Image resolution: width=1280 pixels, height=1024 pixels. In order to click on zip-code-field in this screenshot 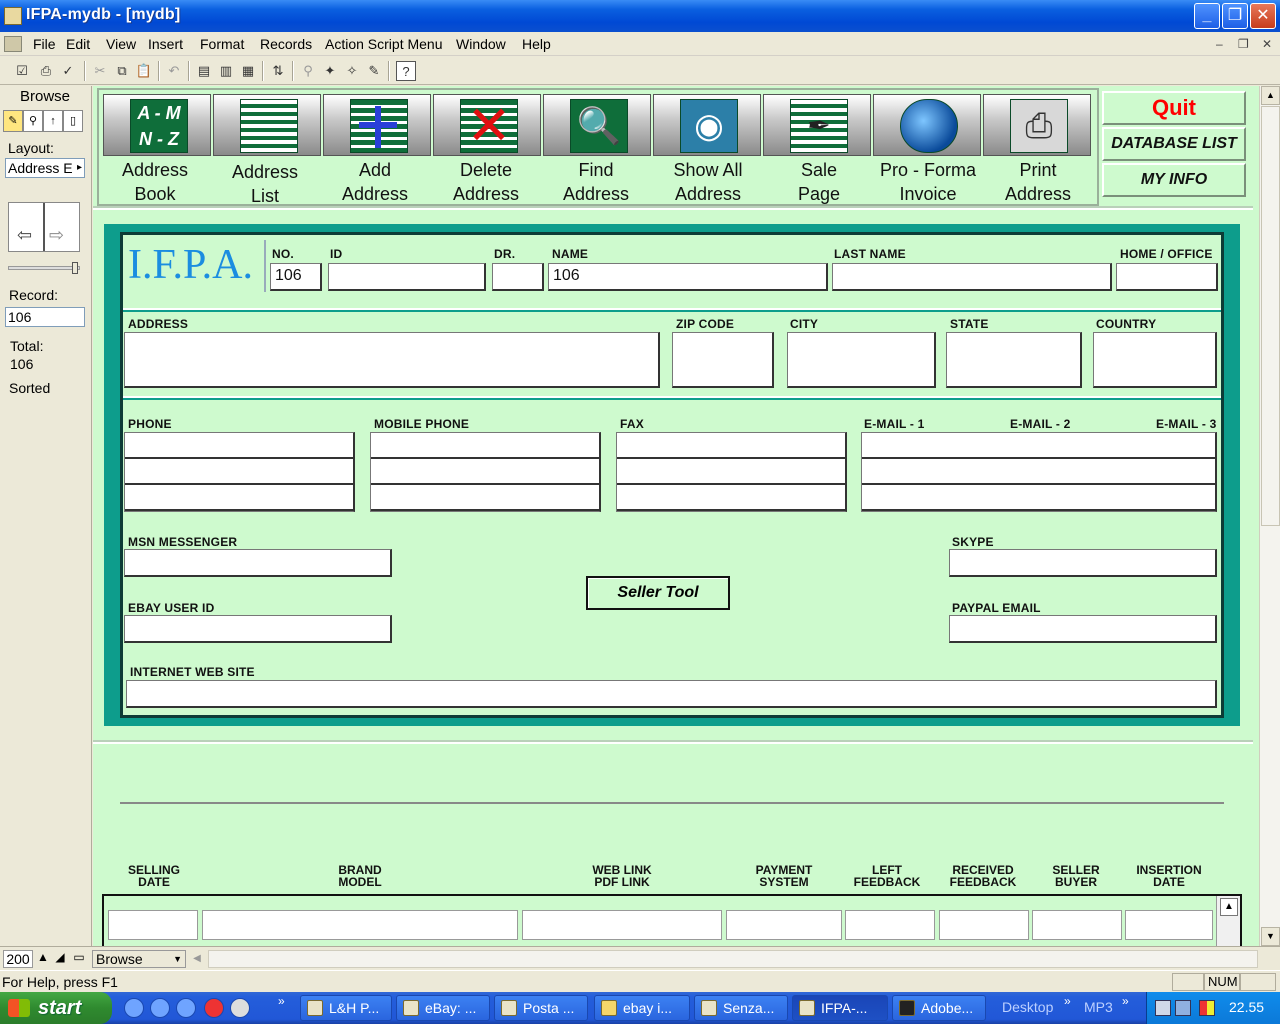, I will do `click(723, 360)`.